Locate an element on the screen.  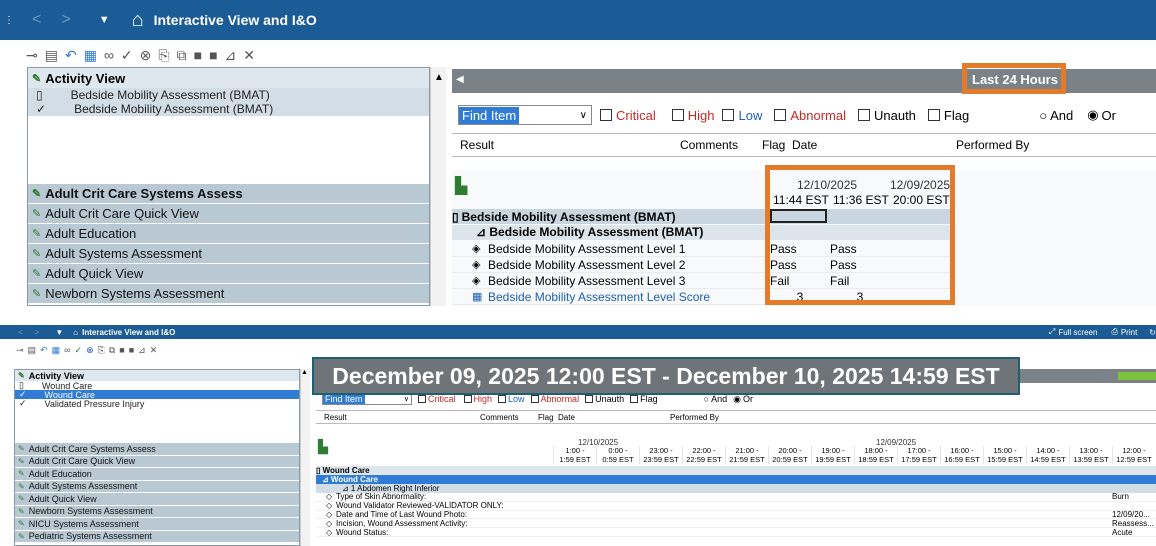
flowsheet-chart-icon: ▙ is located at coordinates (461, 186).